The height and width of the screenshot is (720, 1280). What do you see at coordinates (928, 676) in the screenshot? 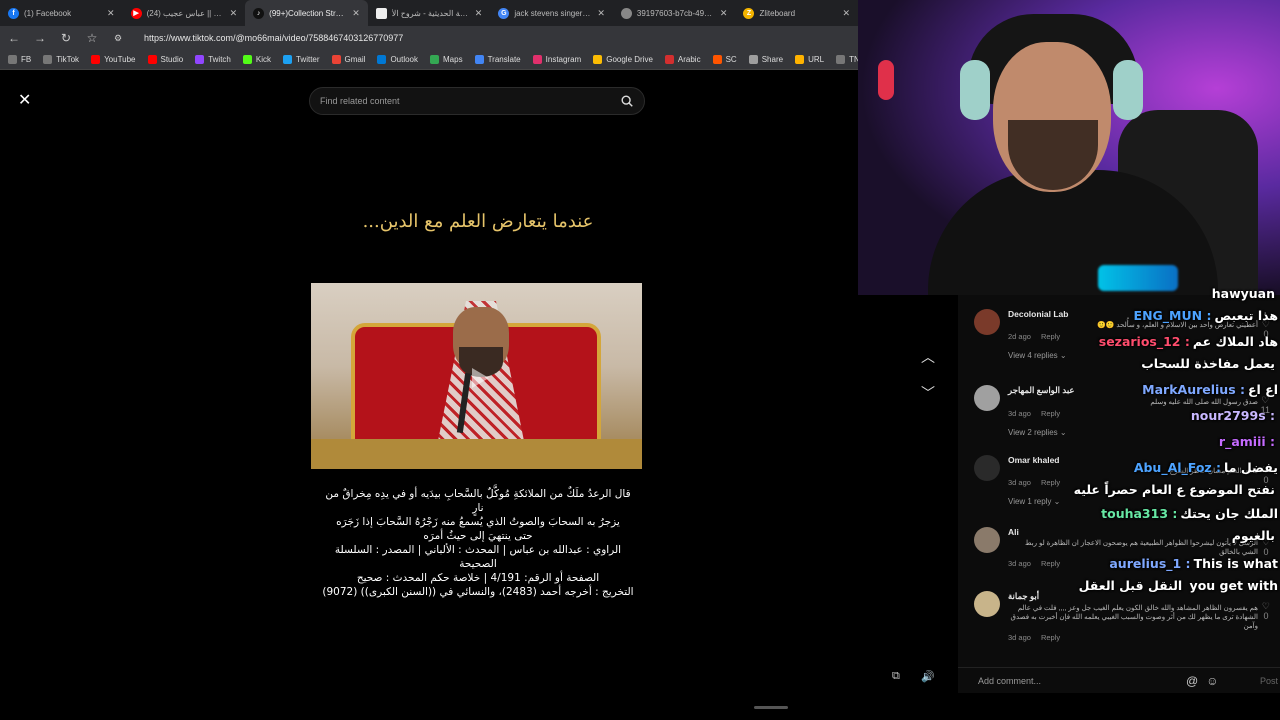
I see `volume-icon: 🔊` at bounding box center [928, 676].